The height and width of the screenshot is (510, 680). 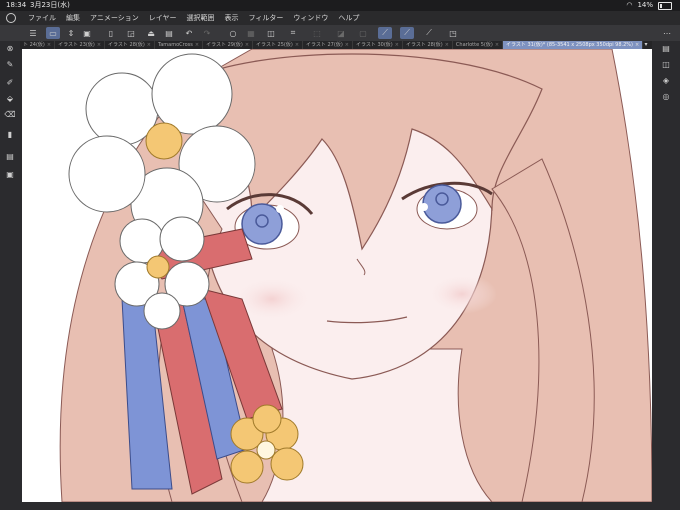 What do you see at coordinates (10, 83) in the screenshot?
I see `brush-icon: ✐` at bounding box center [10, 83].